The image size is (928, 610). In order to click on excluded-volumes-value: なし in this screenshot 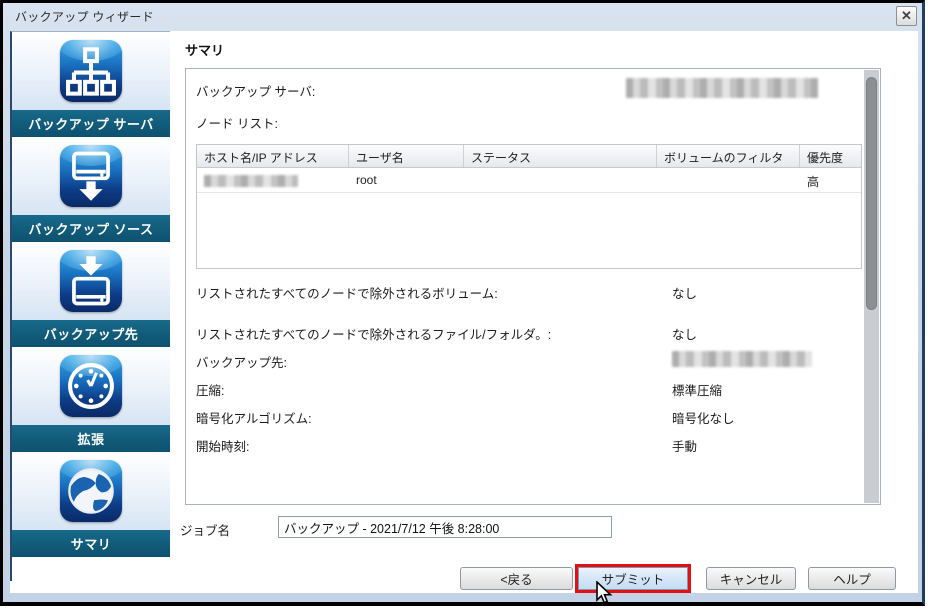, I will do `click(685, 294)`.